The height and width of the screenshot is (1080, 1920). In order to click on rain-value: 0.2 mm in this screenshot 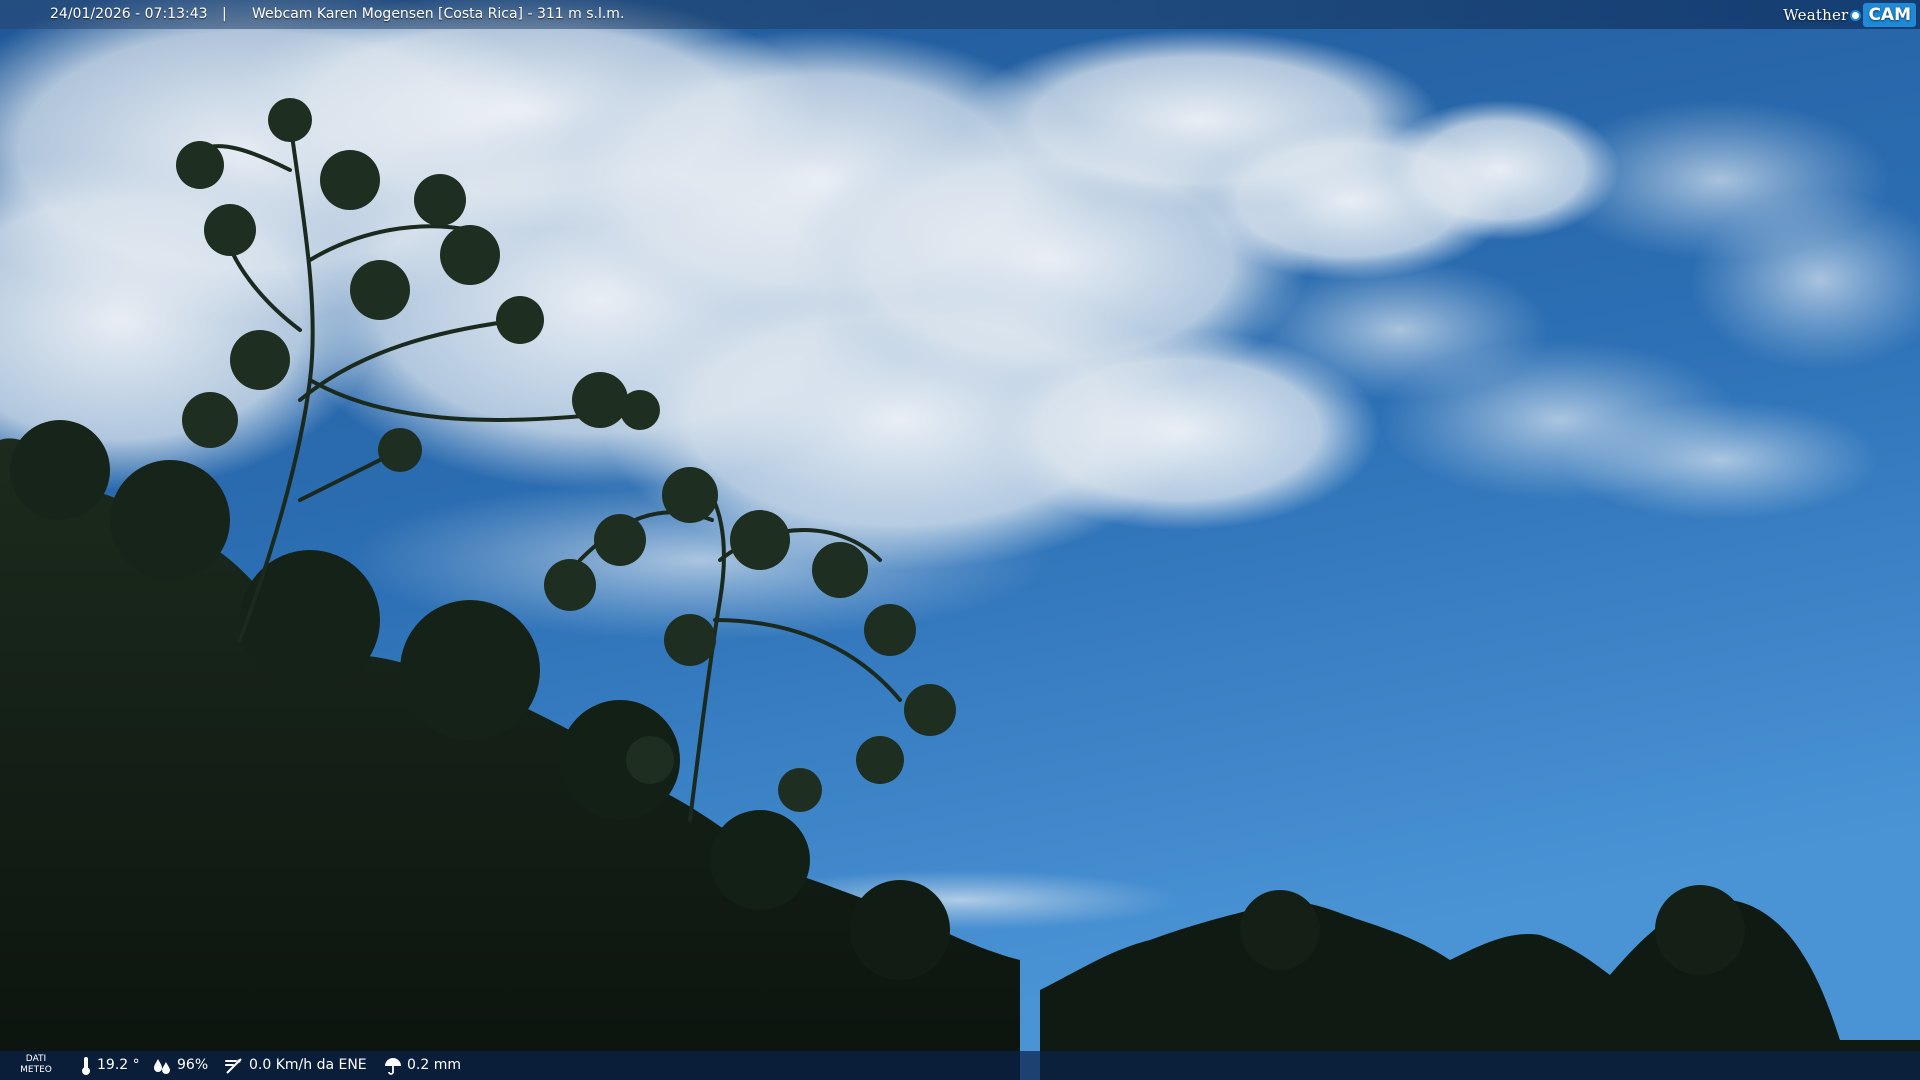, I will do `click(434, 1065)`.